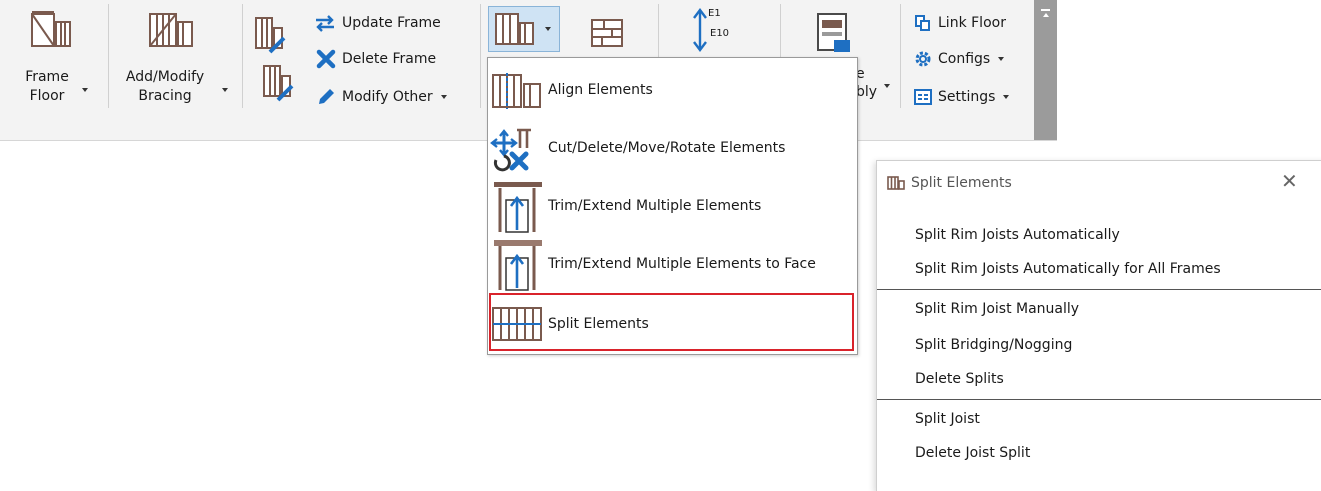  Describe the element at coordinates (700, 30) in the screenshot. I see `numbering-arrows-icon` at that location.